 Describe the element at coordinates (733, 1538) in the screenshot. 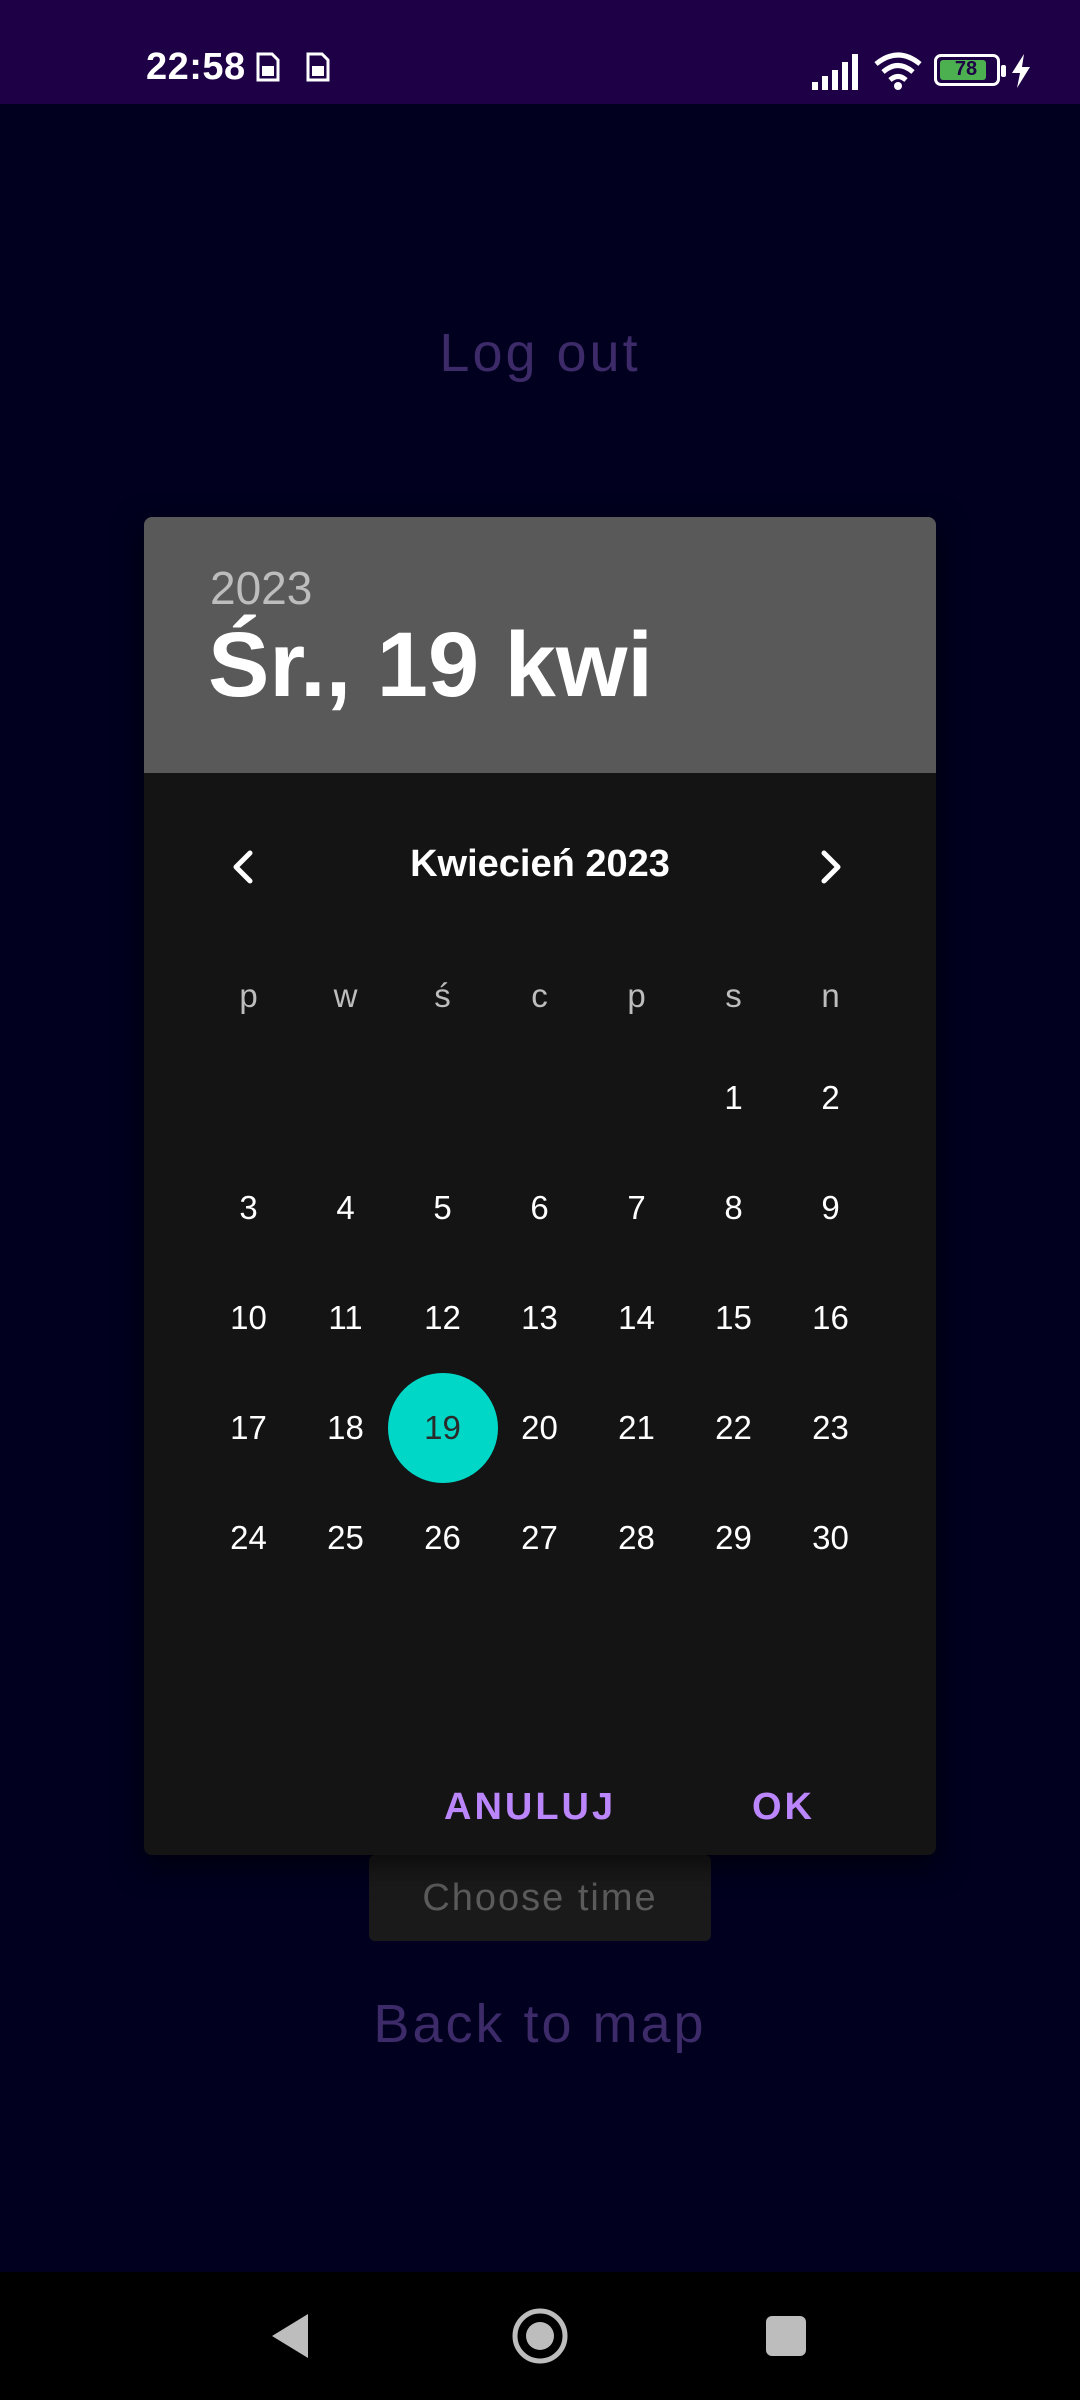

I see `day-cell: 29` at that location.